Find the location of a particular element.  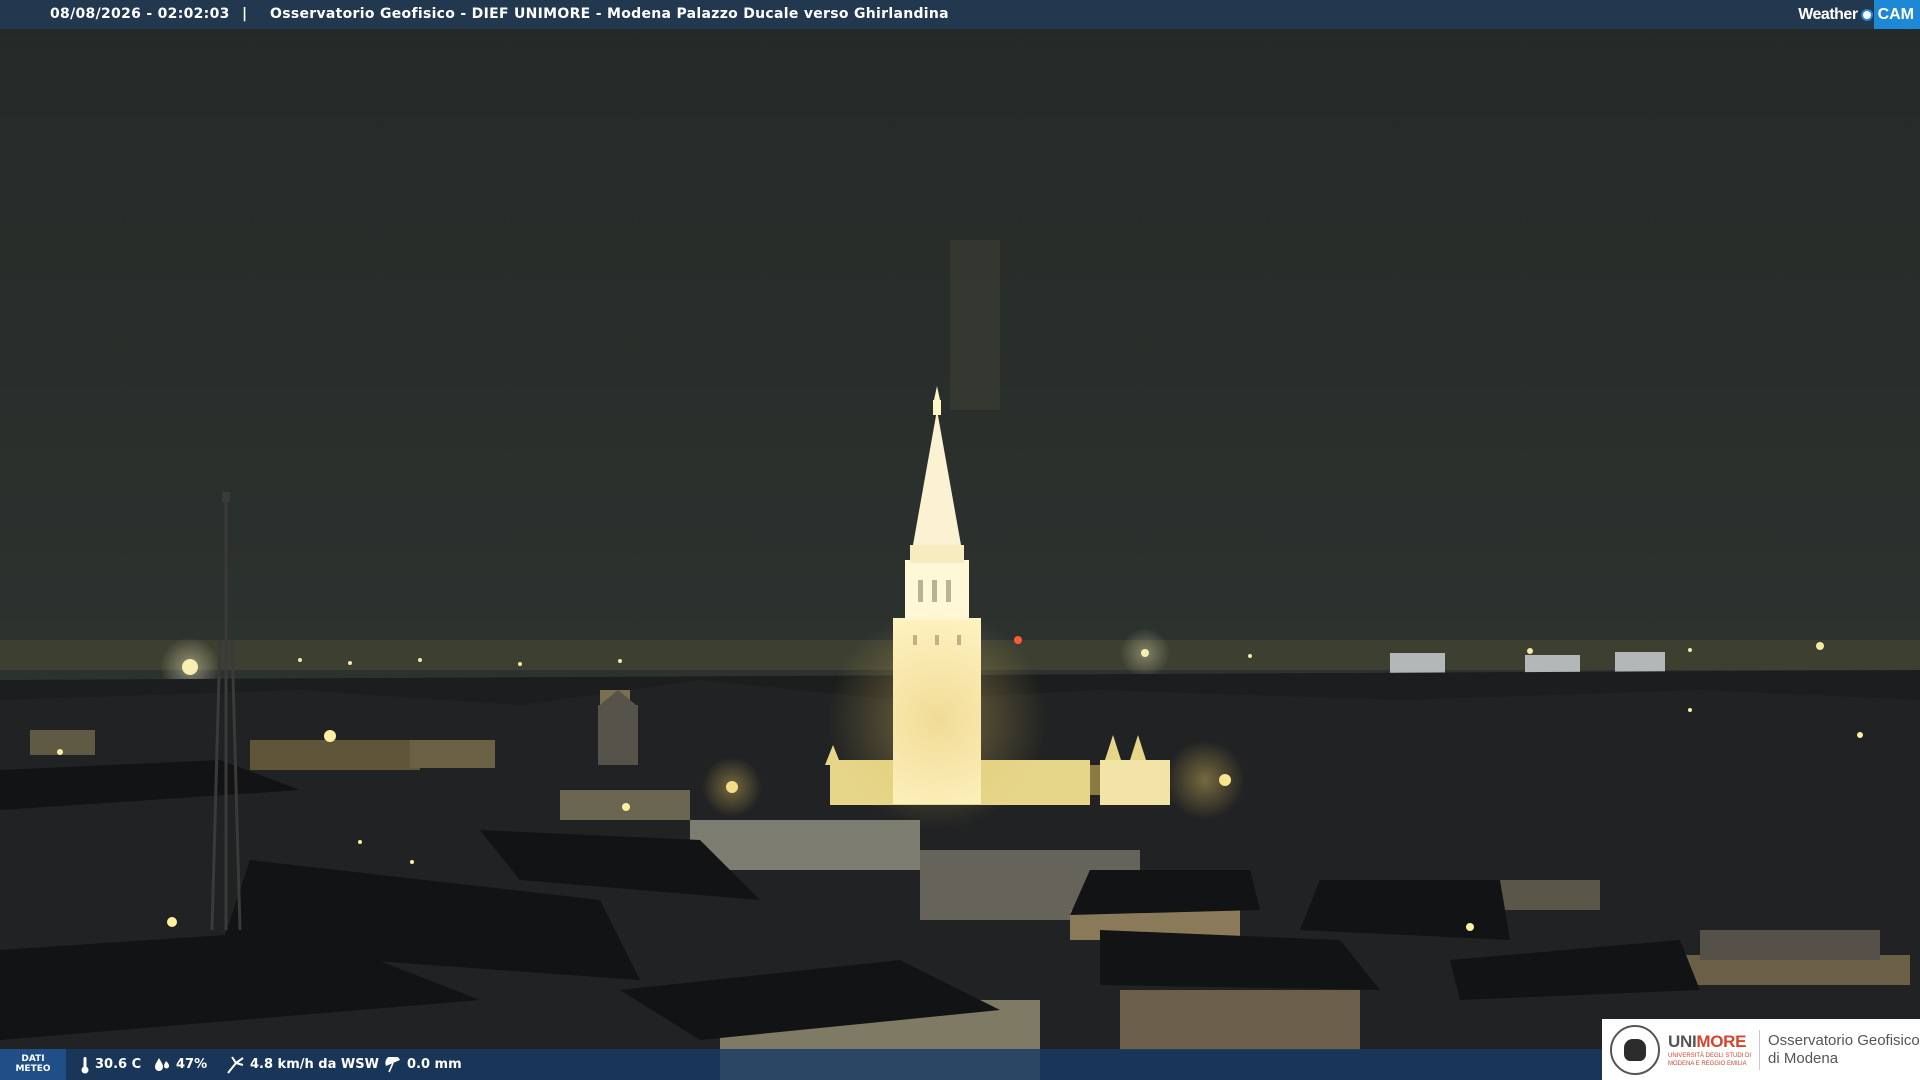

wind-value: 4.8 km/h da WSW is located at coordinates (314, 1064).